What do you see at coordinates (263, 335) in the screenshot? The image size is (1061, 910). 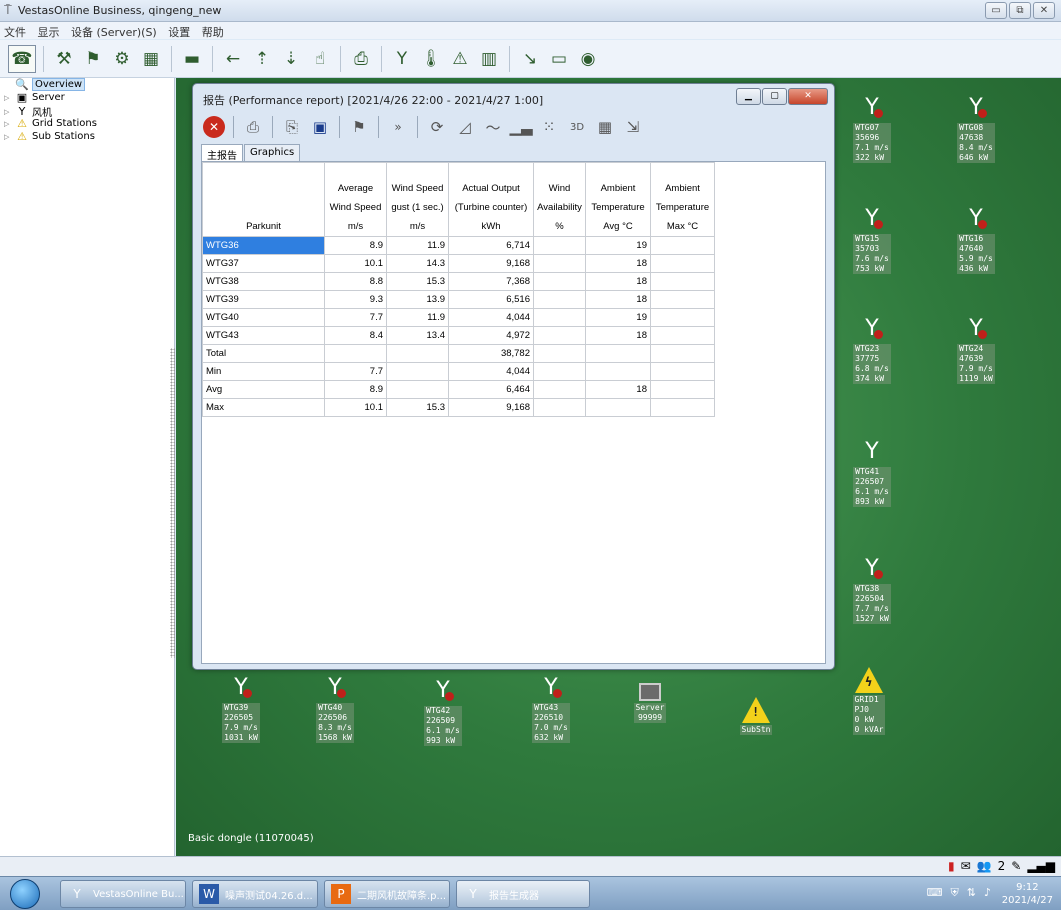 I see `cell-parkunit: WTG43` at bounding box center [263, 335].